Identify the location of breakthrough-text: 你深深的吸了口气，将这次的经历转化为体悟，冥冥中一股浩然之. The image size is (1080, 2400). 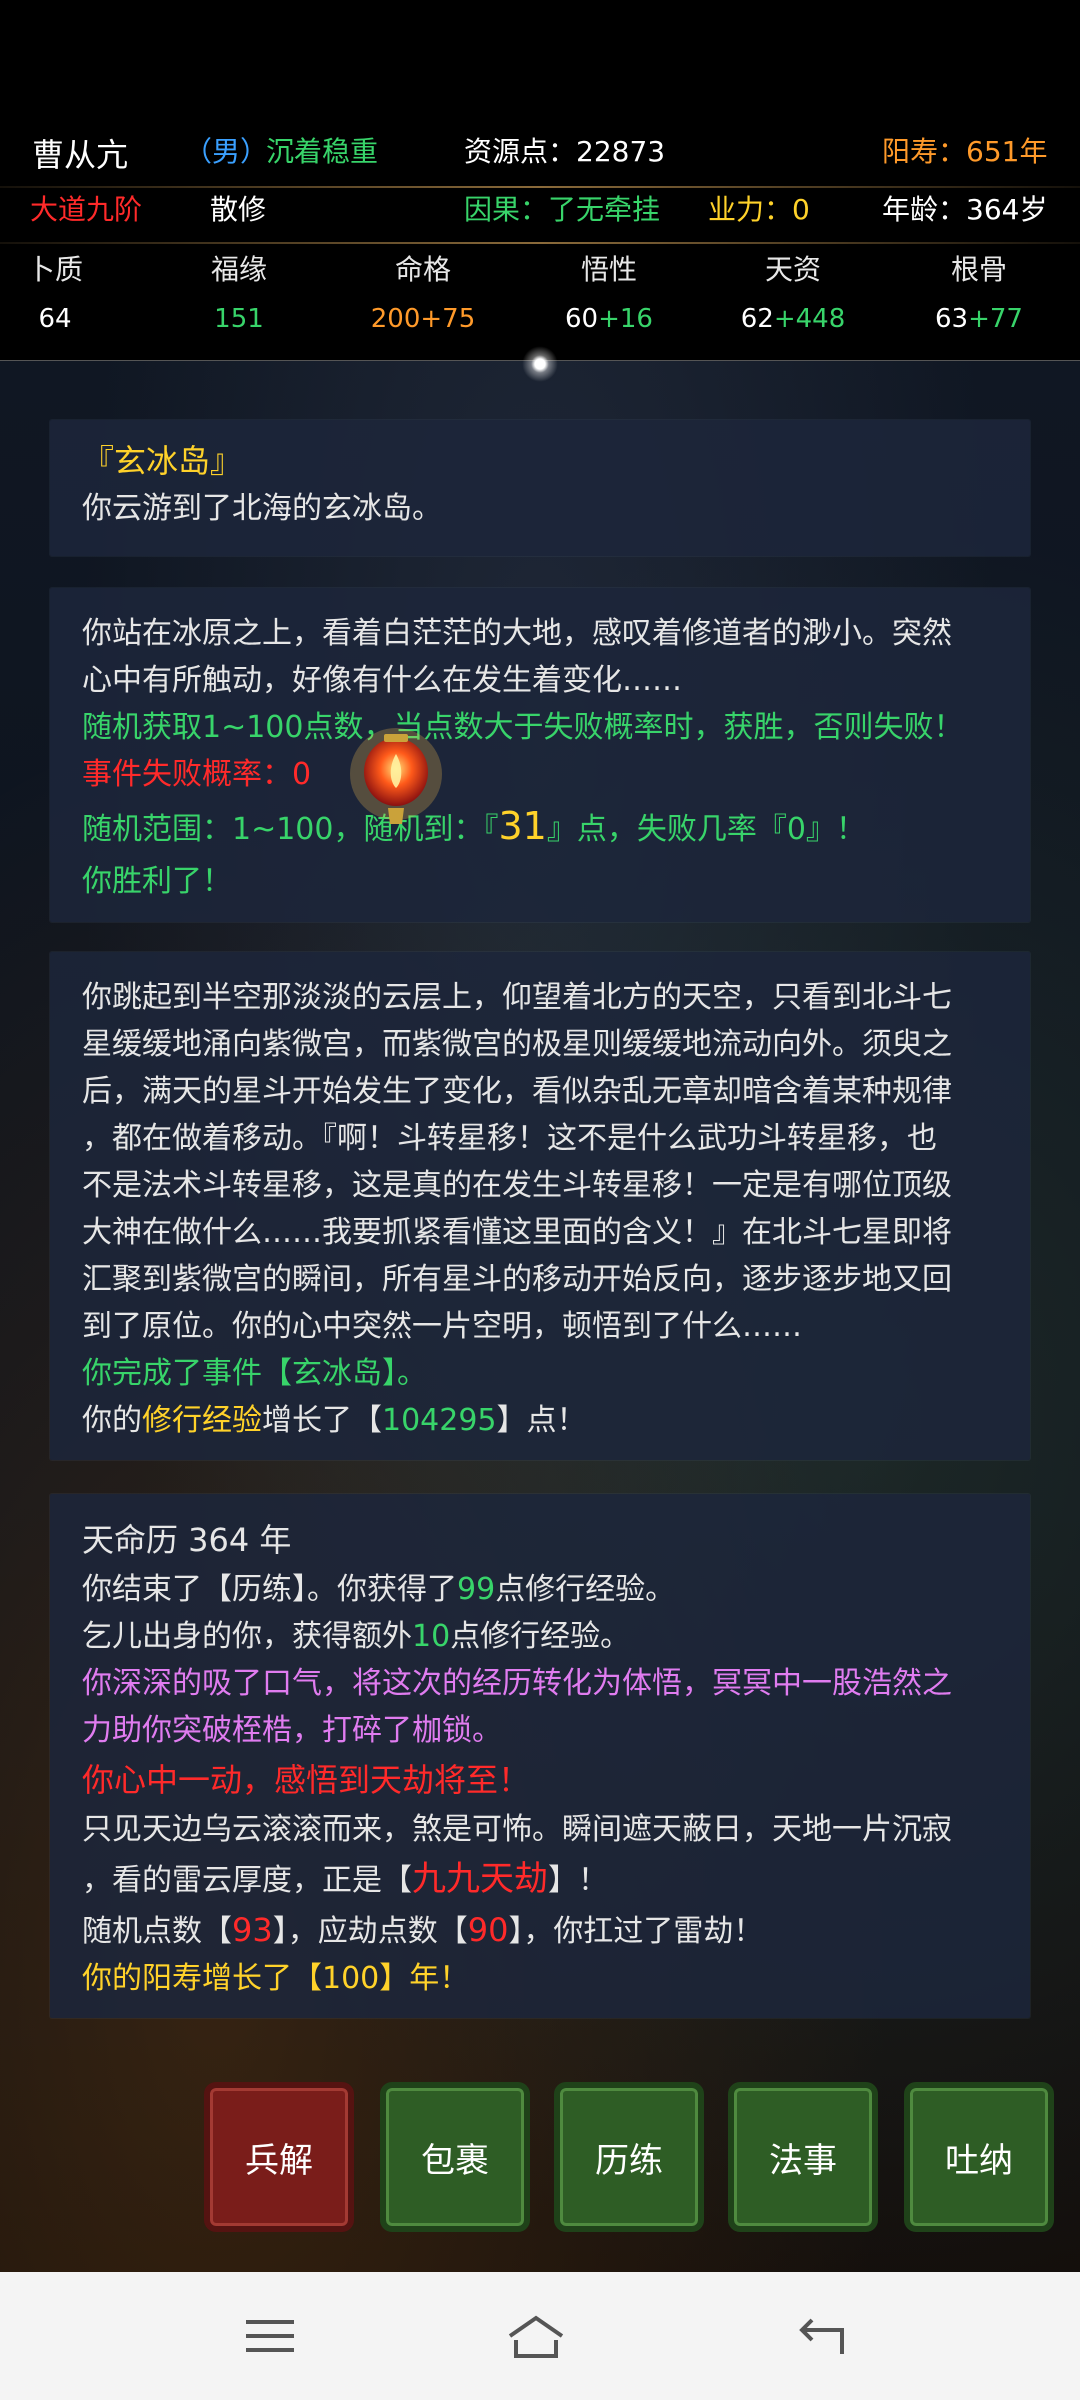
(517, 1683).